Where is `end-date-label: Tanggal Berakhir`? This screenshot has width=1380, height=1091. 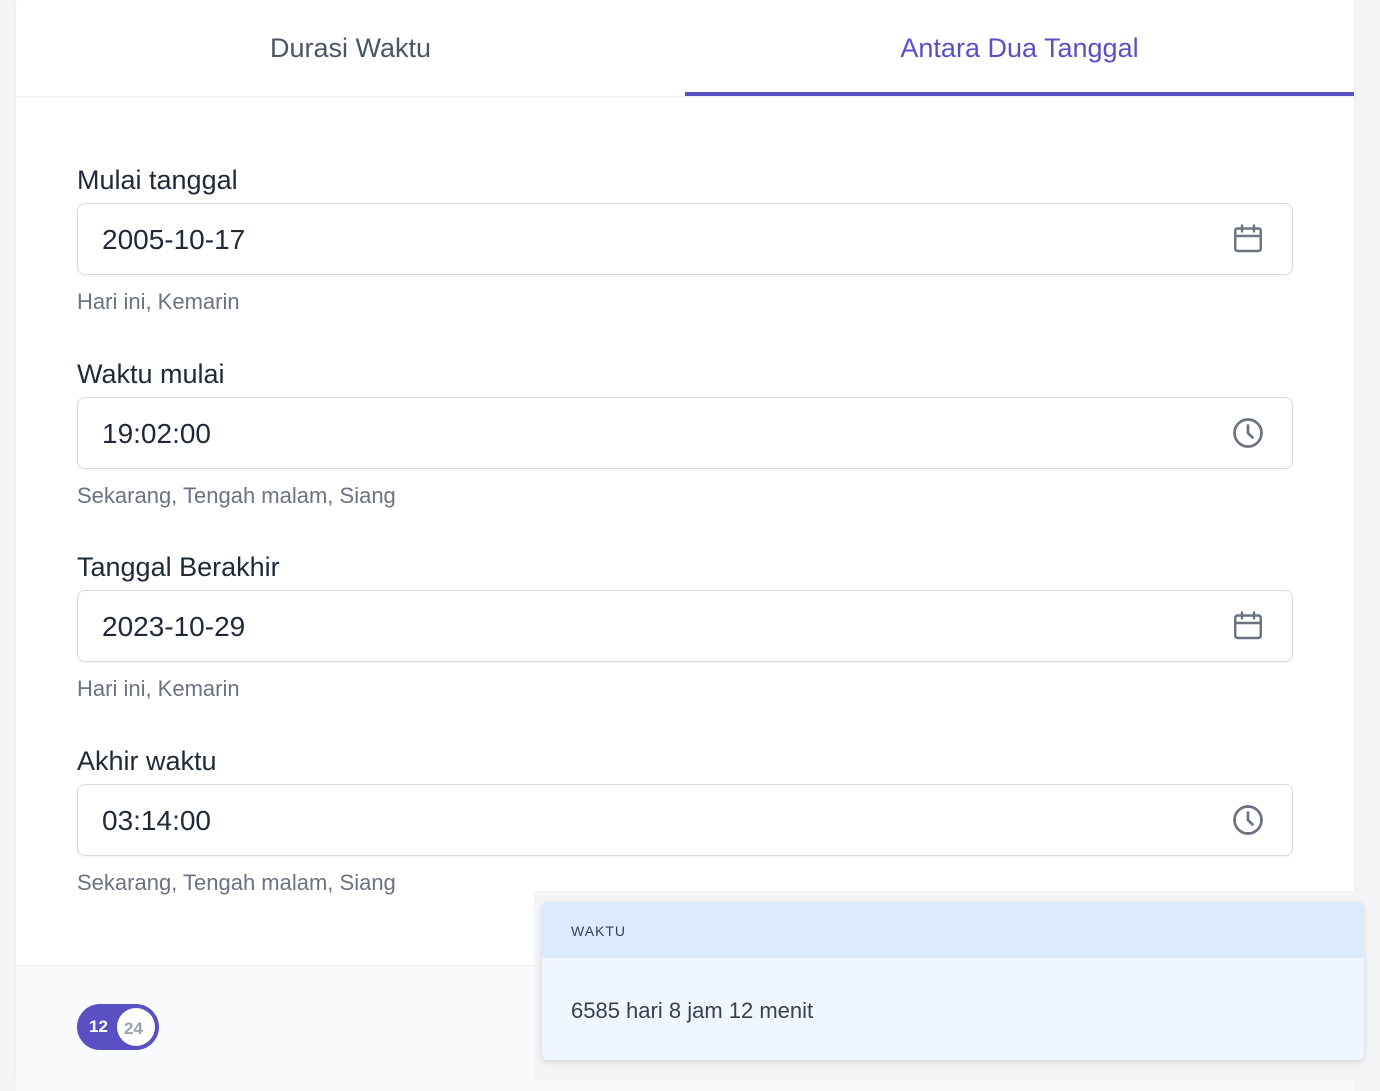 end-date-label: Tanggal Berakhir is located at coordinates (178, 567).